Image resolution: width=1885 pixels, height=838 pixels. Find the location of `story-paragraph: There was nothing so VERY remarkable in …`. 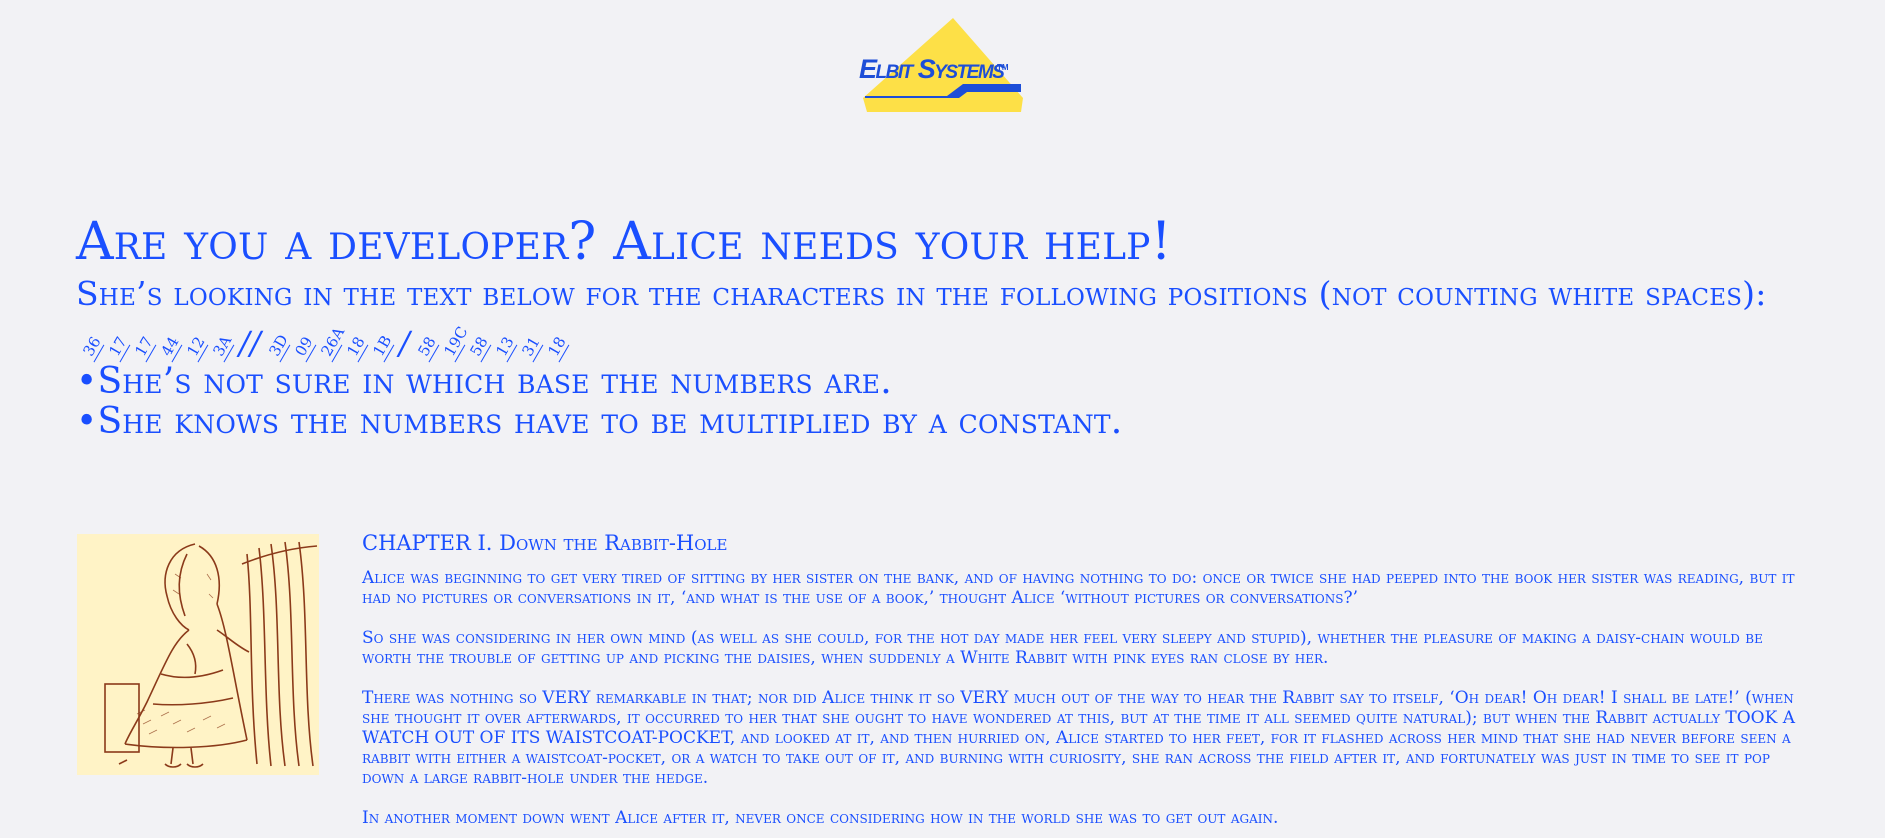

story-paragraph: There was nothing so VERY remarkable in … is located at coordinates (1078, 738).